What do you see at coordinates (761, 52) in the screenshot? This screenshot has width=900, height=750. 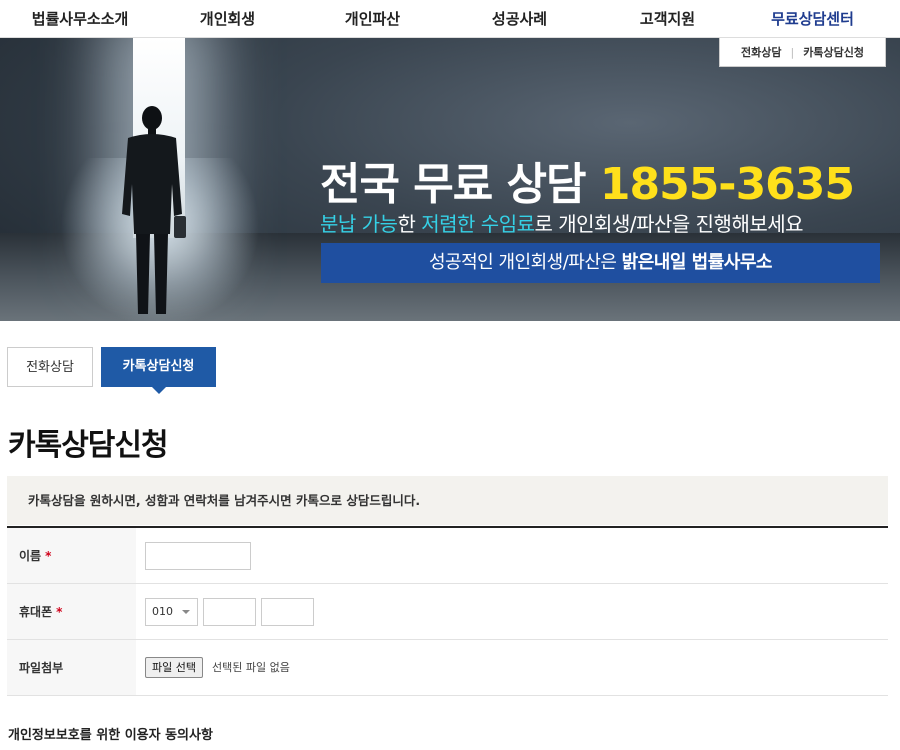 I see `sublink-phone-consult: 전화상담` at bounding box center [761, 52].